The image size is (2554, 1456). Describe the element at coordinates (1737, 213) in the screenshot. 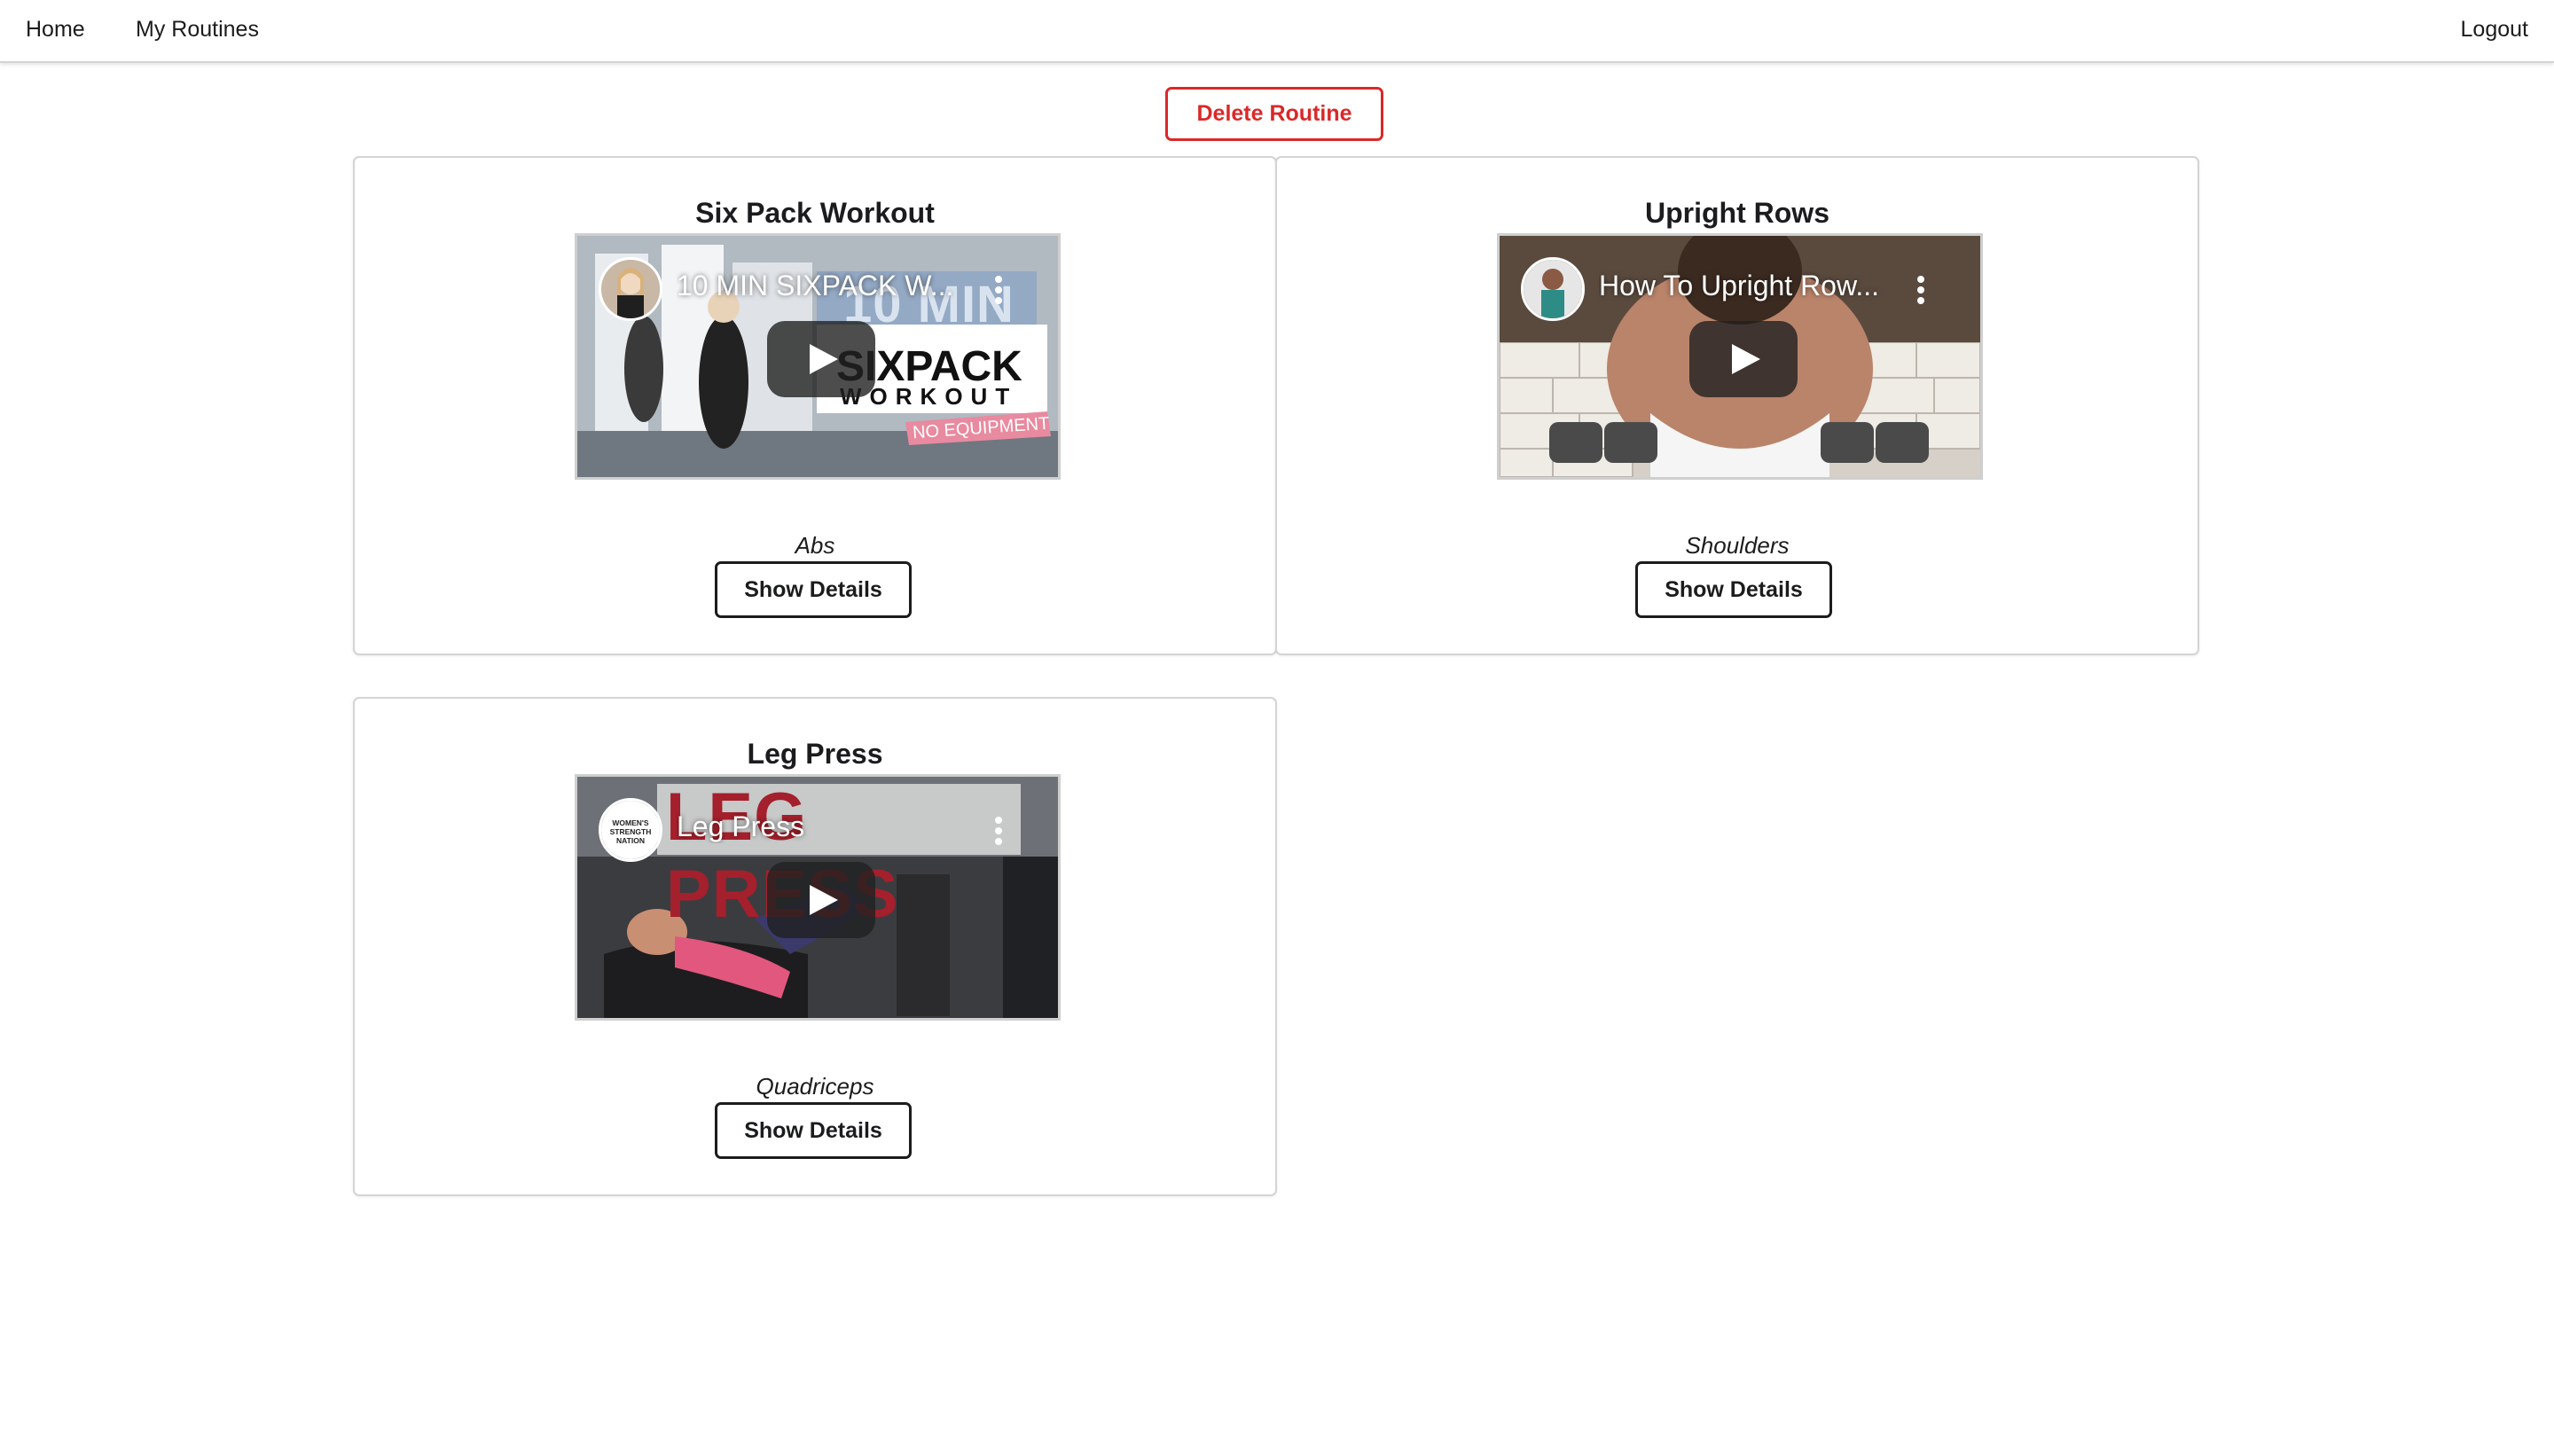

I see `routine-title: Upright Rows` at that location.